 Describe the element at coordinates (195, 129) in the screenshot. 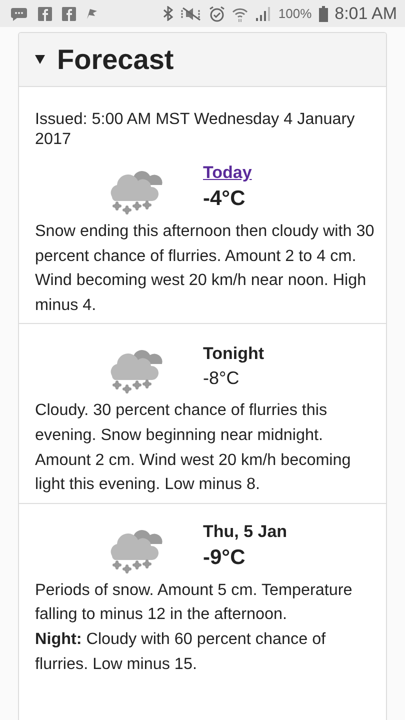

I see `issued-text: Issued: 5:00 AM MST Wednesday 4 January 2017` at that location.